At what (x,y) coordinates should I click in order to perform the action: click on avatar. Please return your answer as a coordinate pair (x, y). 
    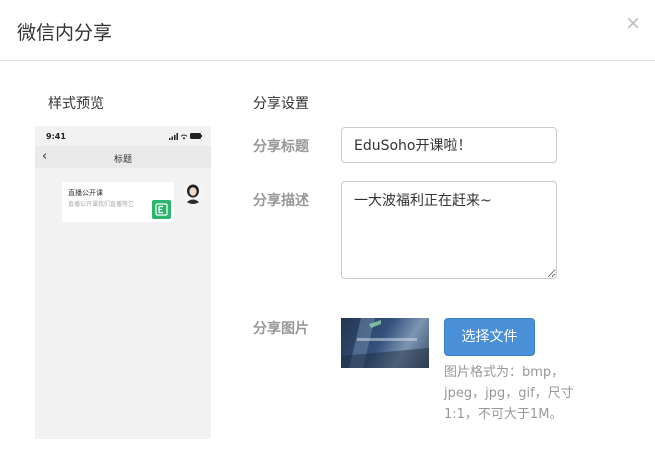
    Looking at the image, I should click on (193, 193).